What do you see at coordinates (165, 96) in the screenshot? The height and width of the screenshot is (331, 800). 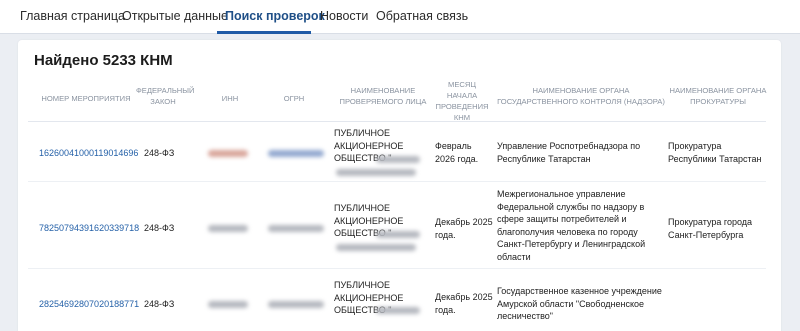 I see `col-header-law: ФЕДЕРАЛЬНЫЙ ЗАКОН` at bounding box center [165, 96].